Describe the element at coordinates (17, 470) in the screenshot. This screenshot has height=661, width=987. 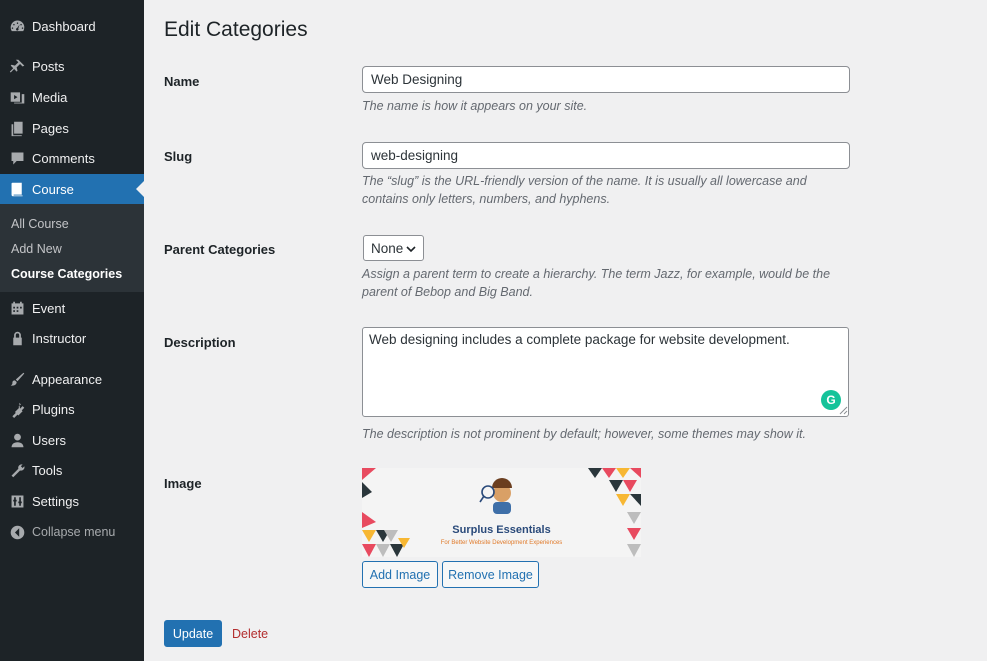
I see `wrench-icon` at that location.